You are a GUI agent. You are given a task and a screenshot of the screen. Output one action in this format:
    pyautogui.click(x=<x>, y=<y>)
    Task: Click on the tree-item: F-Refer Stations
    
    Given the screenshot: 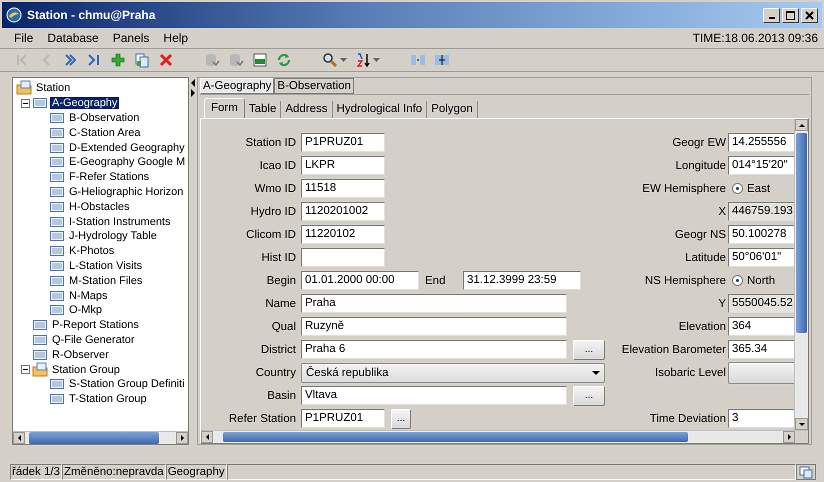 What is the action you would take?
    pyautogui.click(x=109, y=177)
    